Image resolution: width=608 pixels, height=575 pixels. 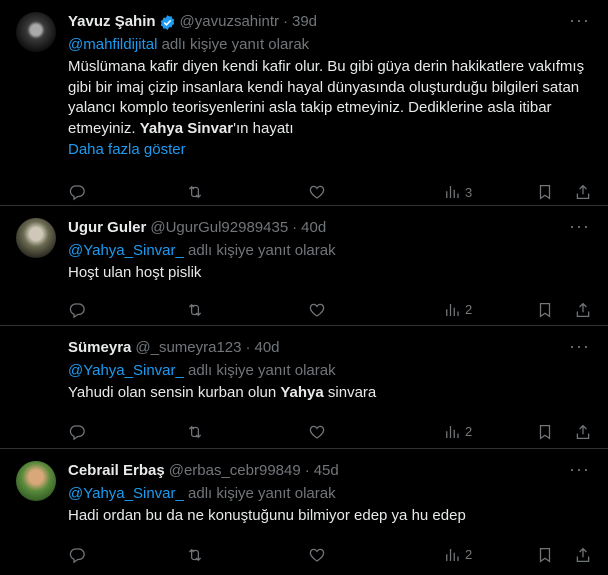 What do you see at coordinates (186, 128) in the screenshot?
I see `tweet-text-bold: Yahya Sinvar` at bounding box center [186, 128].